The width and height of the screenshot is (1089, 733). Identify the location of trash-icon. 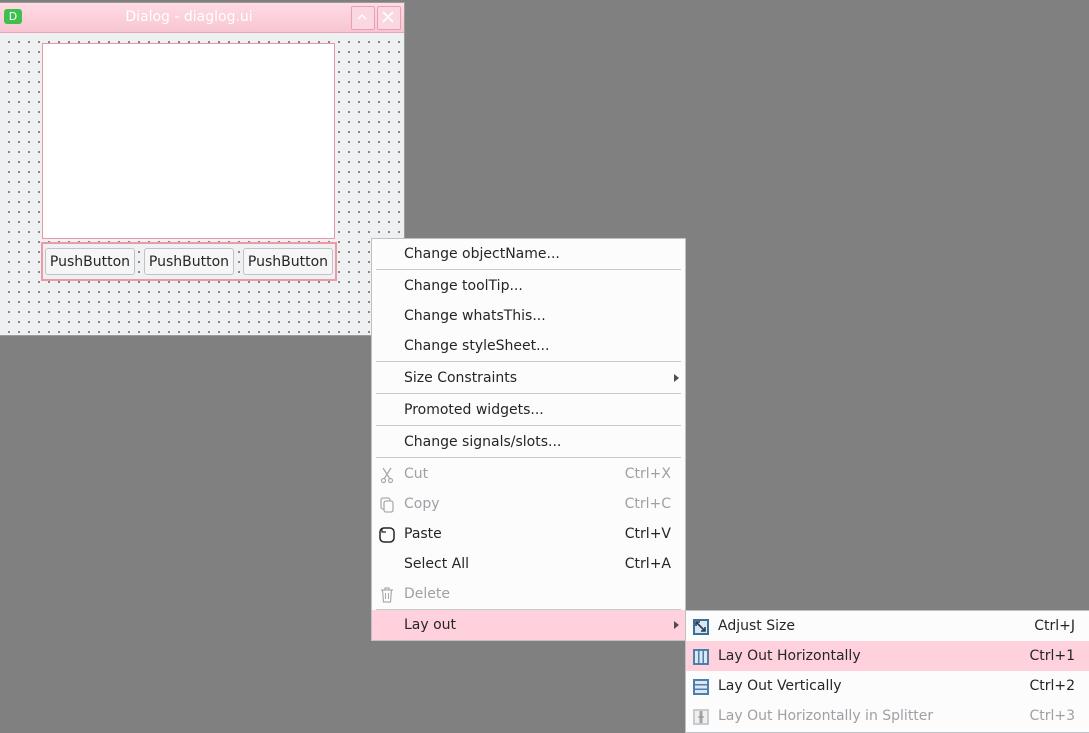
(387, 595).